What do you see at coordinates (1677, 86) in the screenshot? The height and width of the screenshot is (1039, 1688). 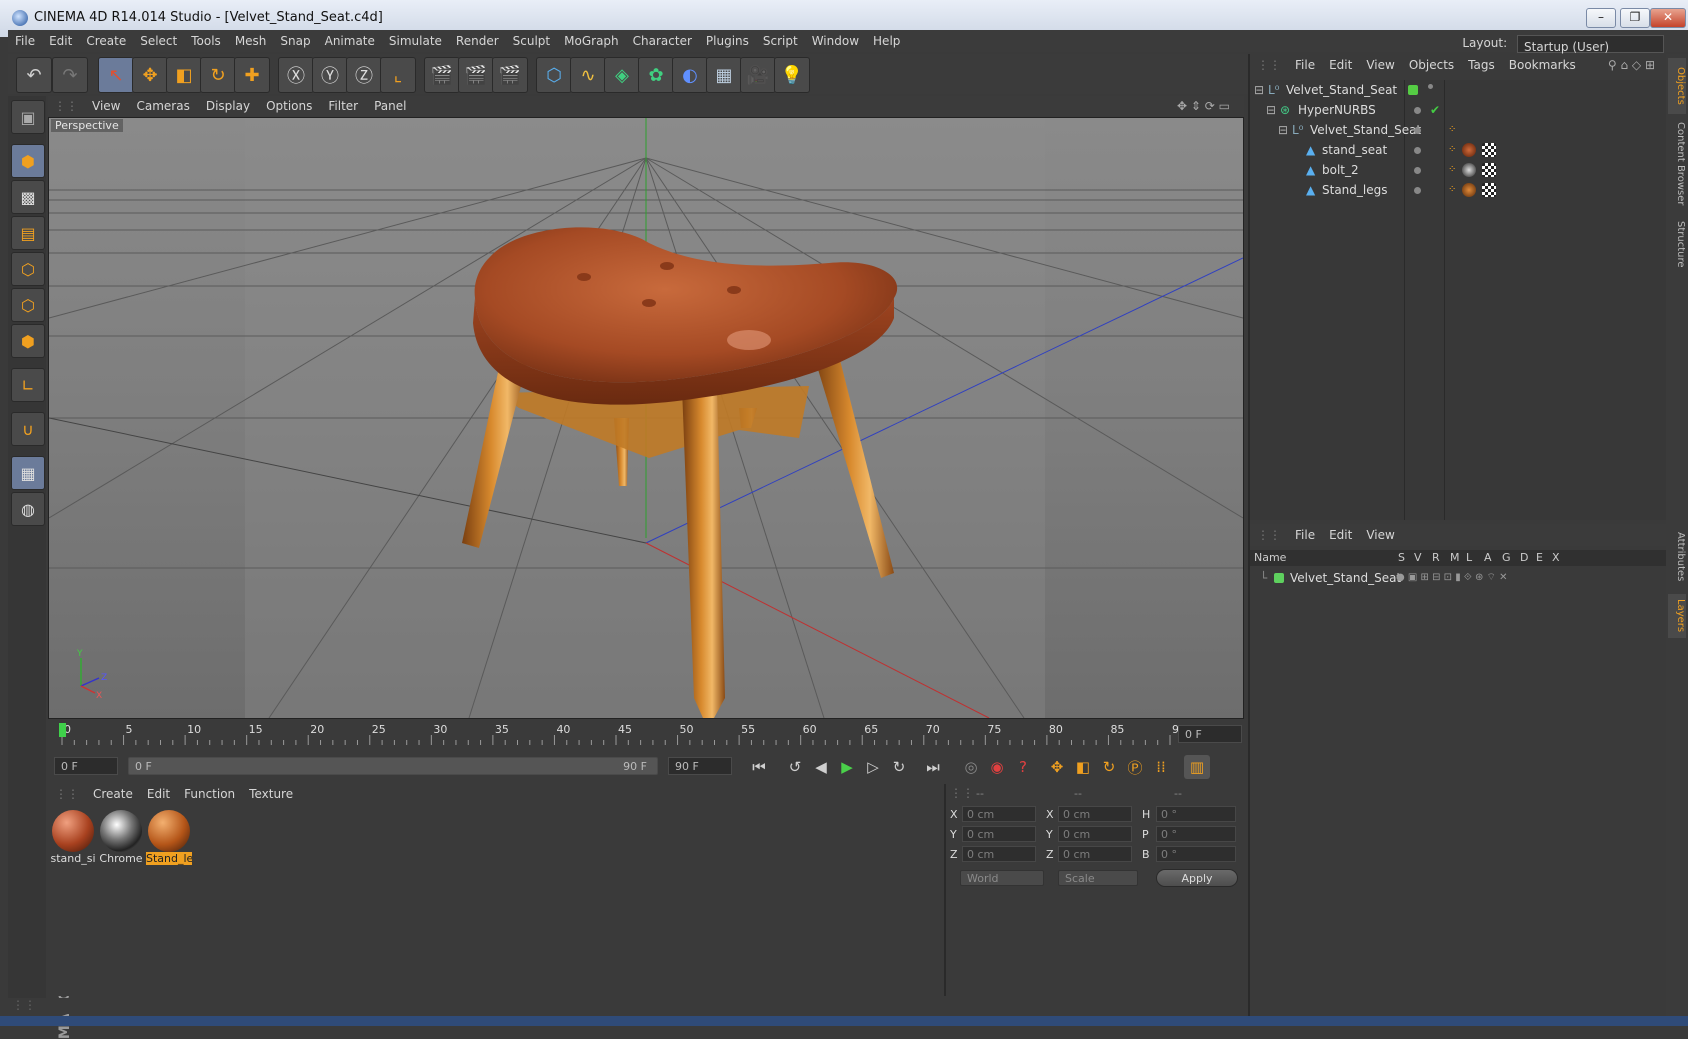 I see `tab-objects: Objects` at bounding box center [1677, 86].